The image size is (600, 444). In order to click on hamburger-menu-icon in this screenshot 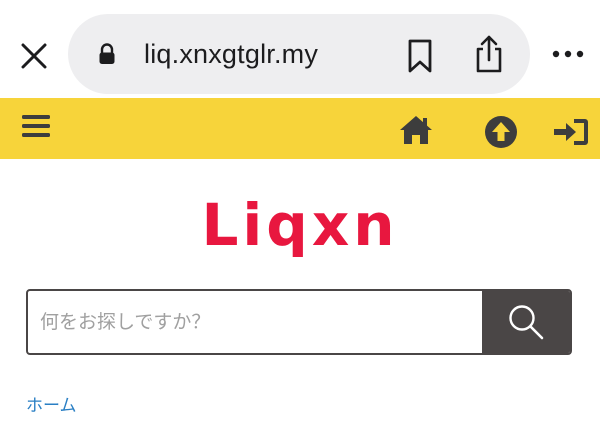, I will do `click(36, 126)`.